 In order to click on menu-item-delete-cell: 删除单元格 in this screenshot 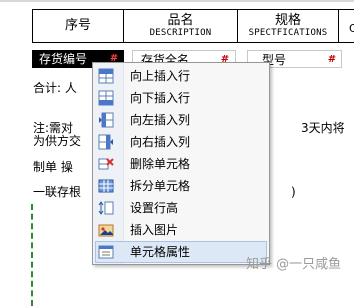, I will do `click(181, 164)`.